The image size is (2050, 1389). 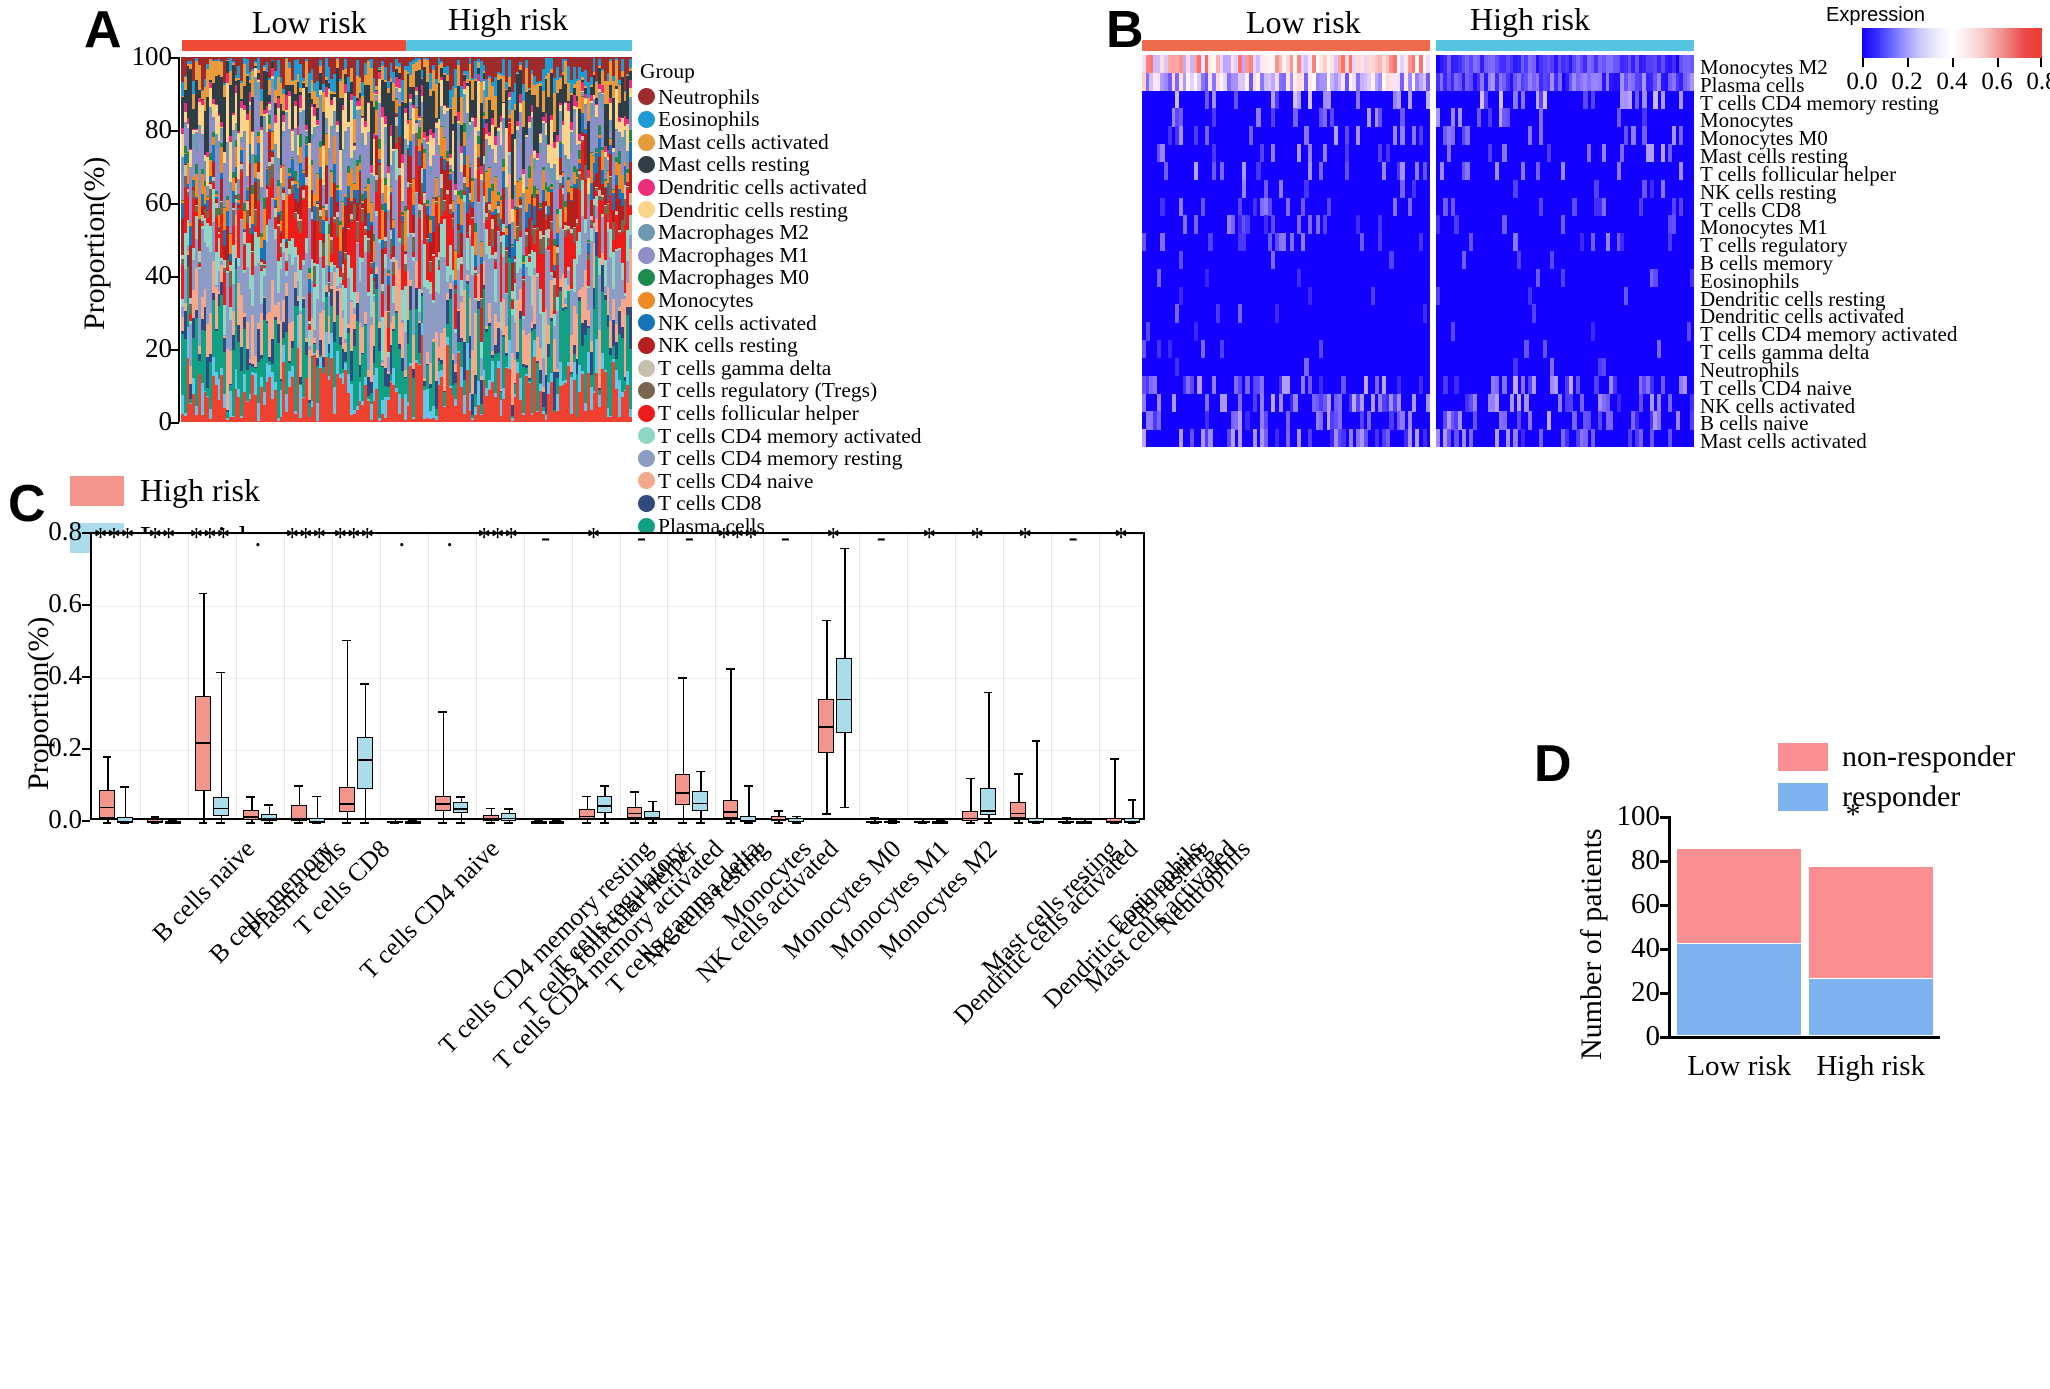 I want to click on panel-a-y-tick: 20, so click(x=158, y=348).